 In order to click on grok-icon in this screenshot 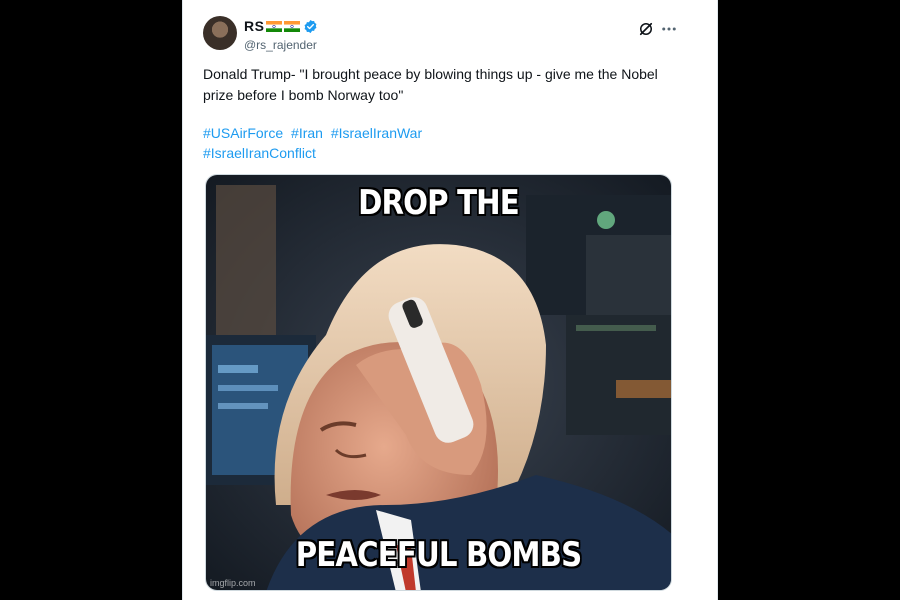, I will do `click(646, 29)`.